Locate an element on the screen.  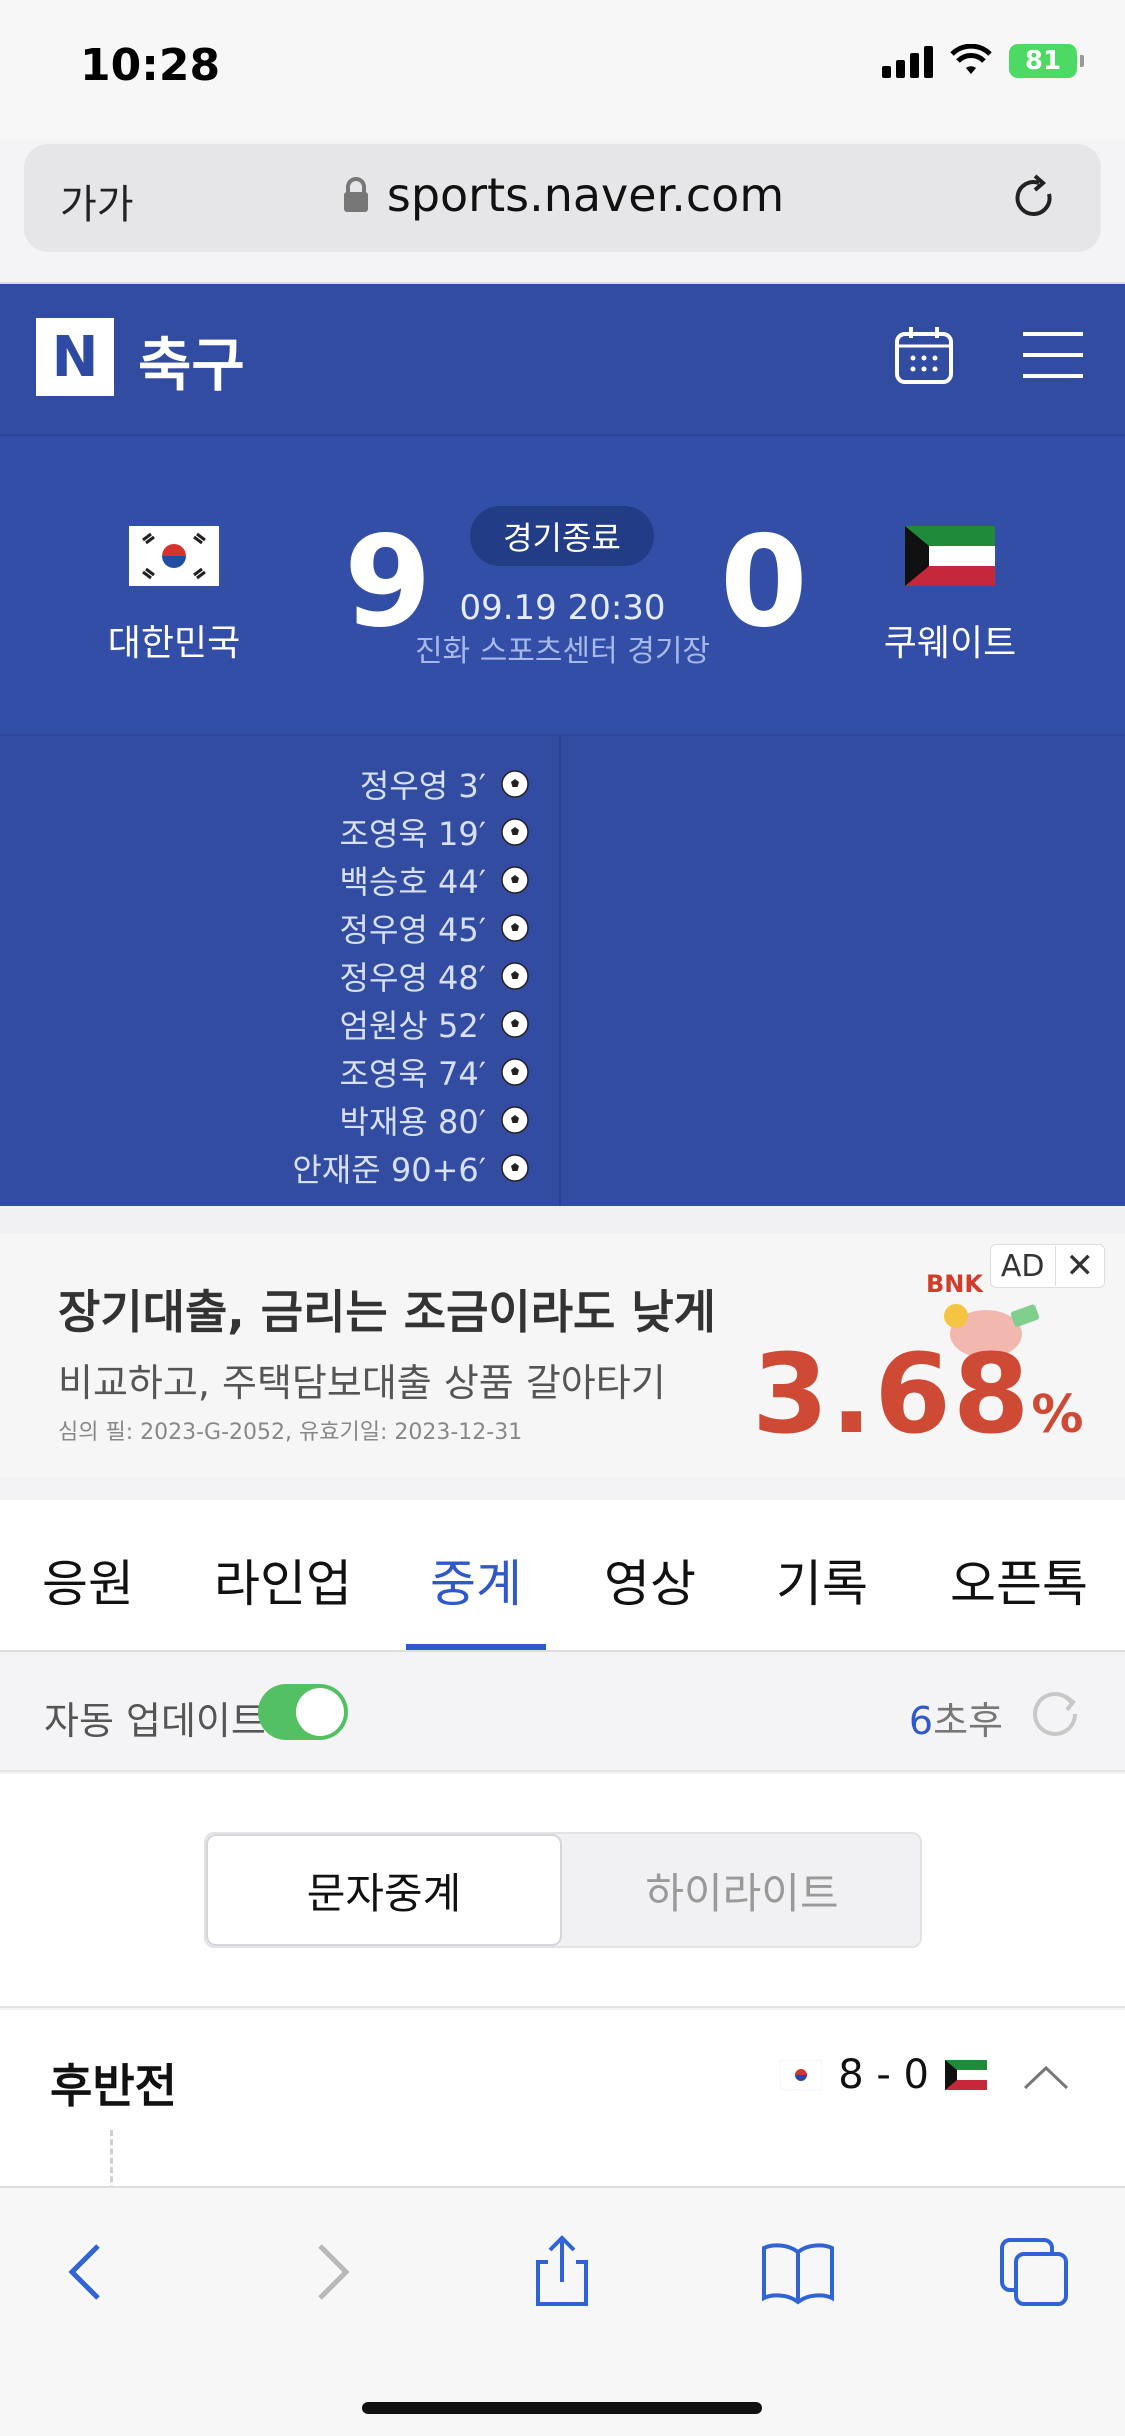
half-section: 후반전 8 - 0 is located at coordinates (562, 2110).